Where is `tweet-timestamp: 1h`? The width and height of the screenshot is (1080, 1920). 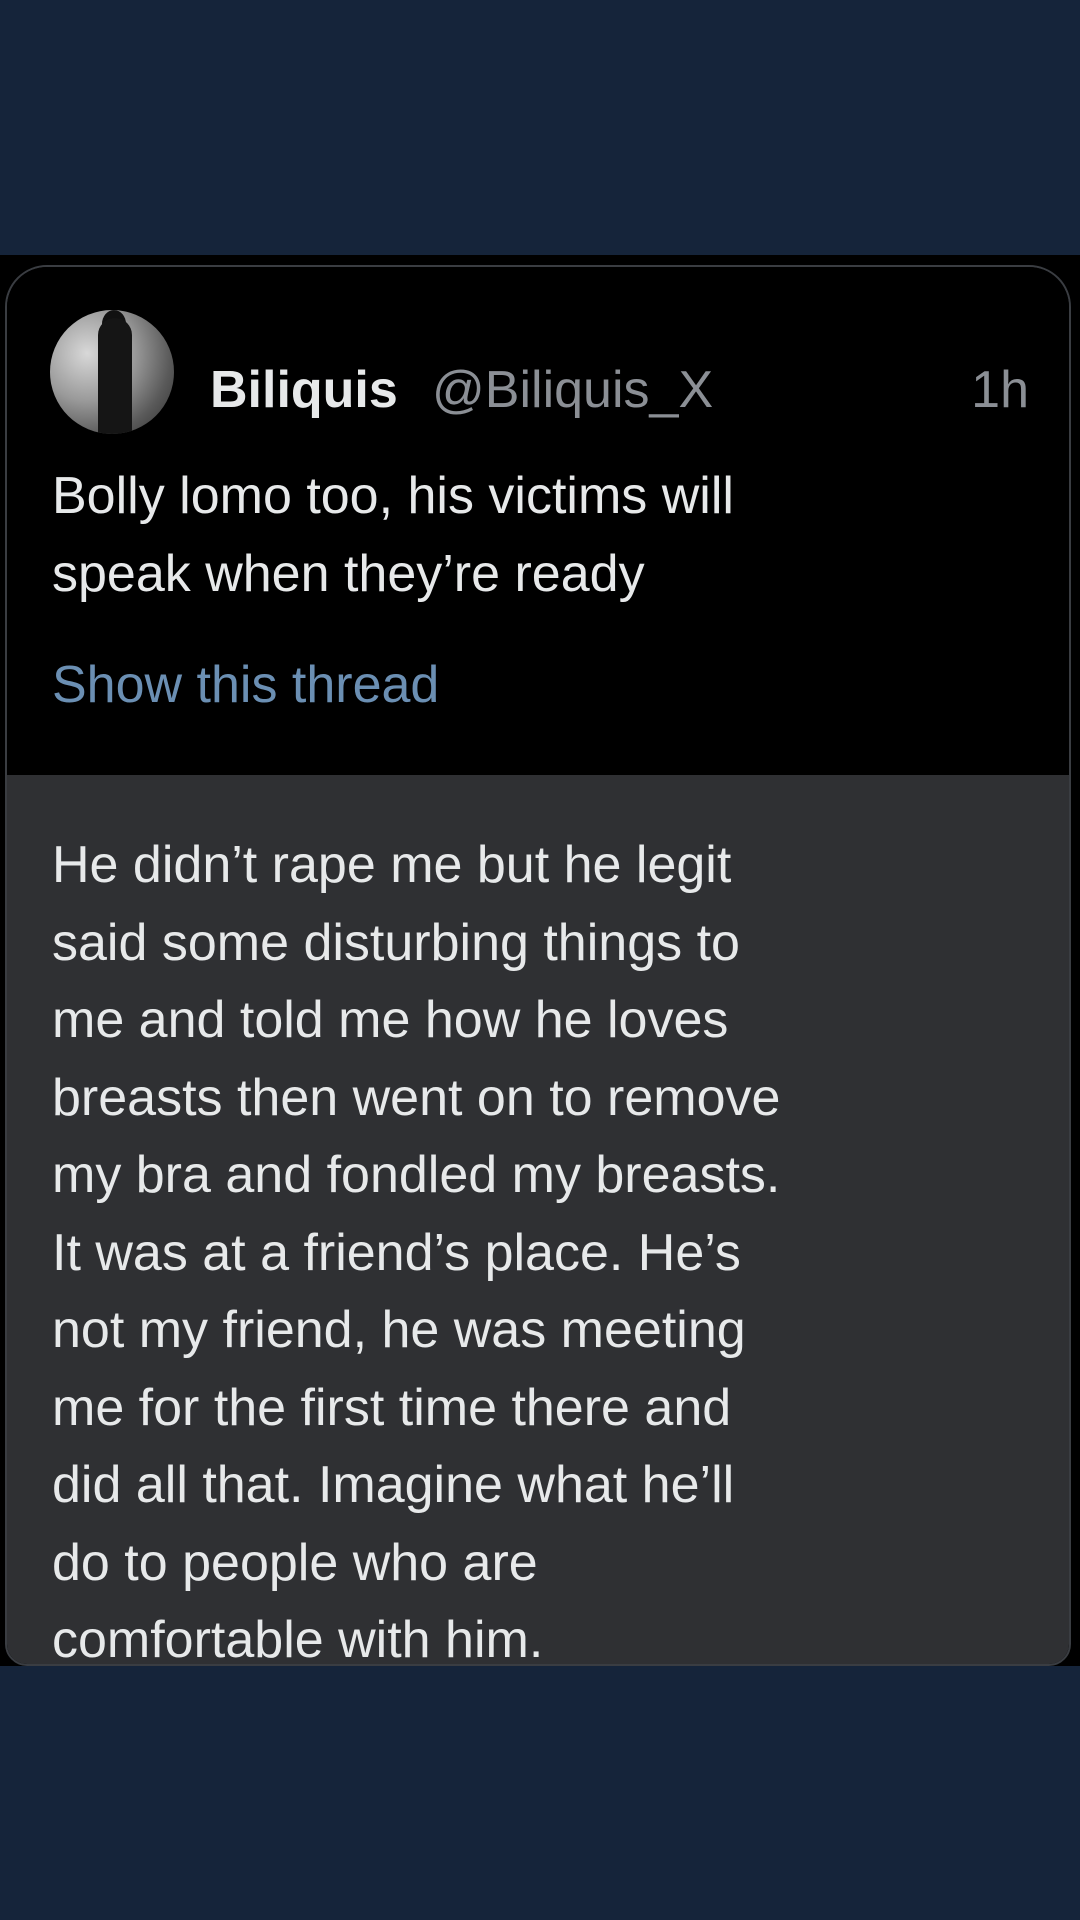 tweet-timestamp: 1h is located at coordinates (1000, 390).